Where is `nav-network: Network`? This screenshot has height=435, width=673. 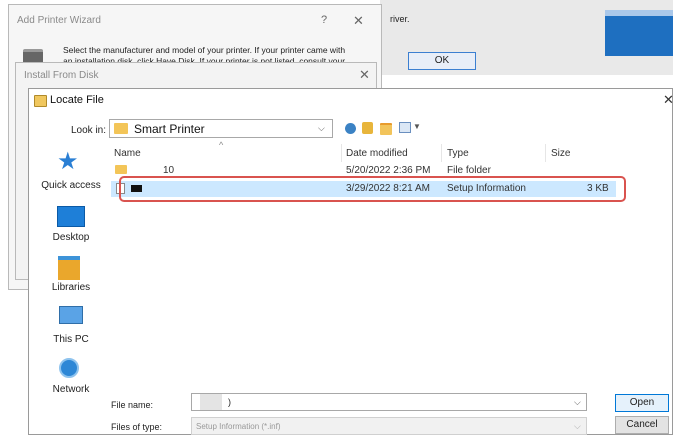
nav-network: Network is located at coordinates (71, 389).